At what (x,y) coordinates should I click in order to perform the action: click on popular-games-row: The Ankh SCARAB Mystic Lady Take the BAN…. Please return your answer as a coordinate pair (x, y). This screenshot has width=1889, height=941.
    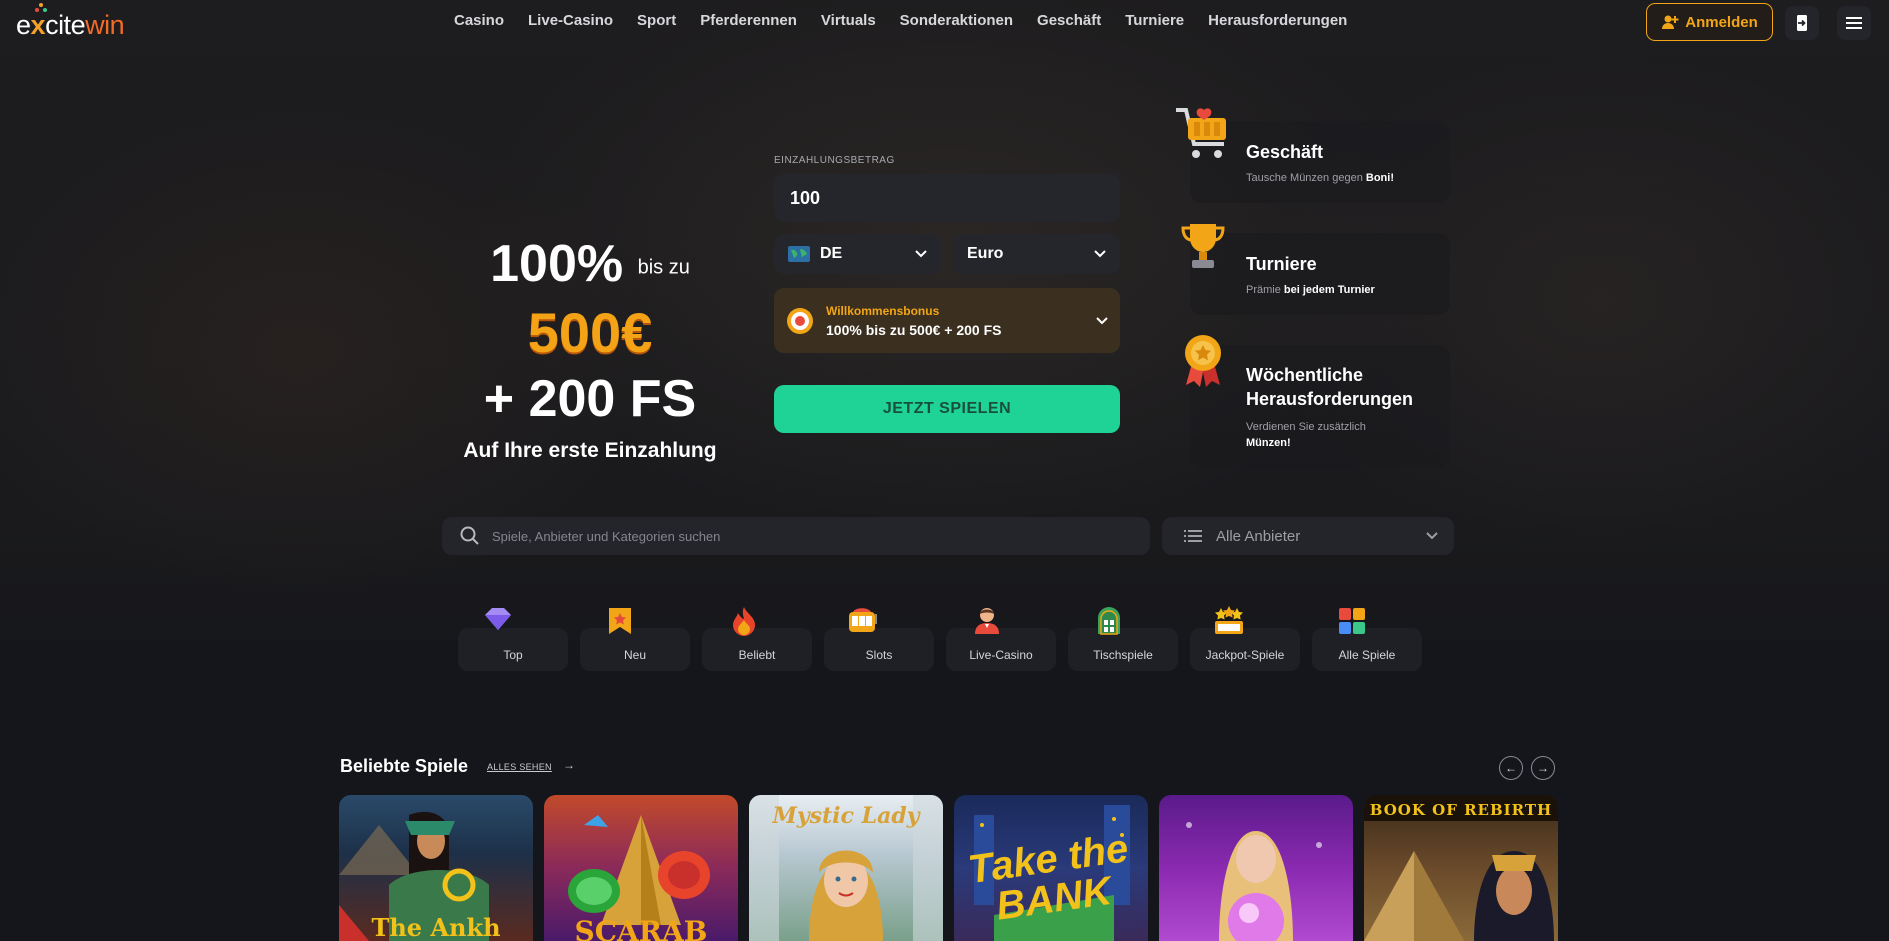
    Looking at the image, I should click on (948, 868).